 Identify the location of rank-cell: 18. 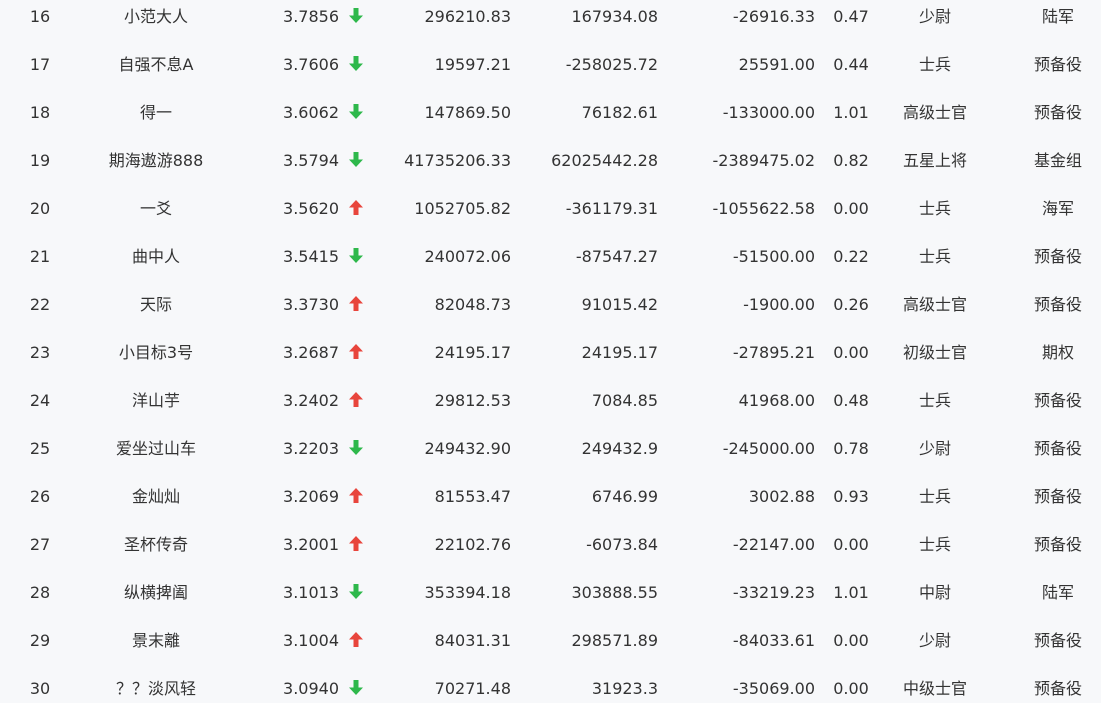
(40, 112).